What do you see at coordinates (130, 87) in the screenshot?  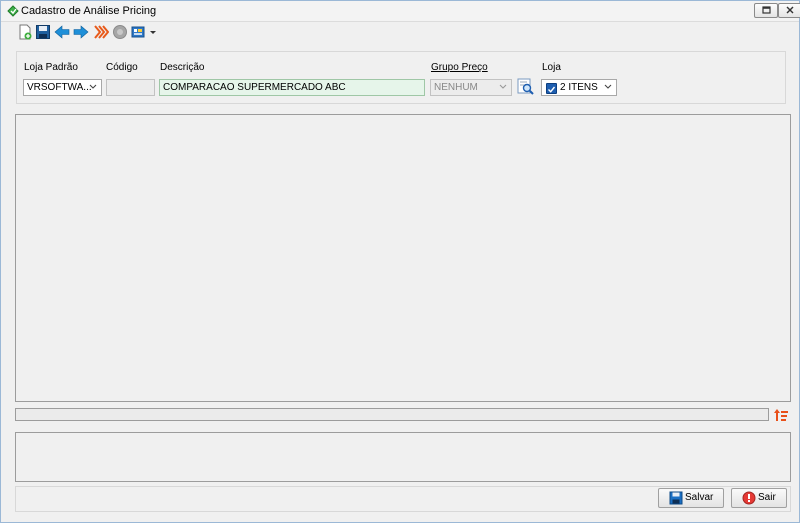 I see `codigo-field` at bounding box center [130, 87].